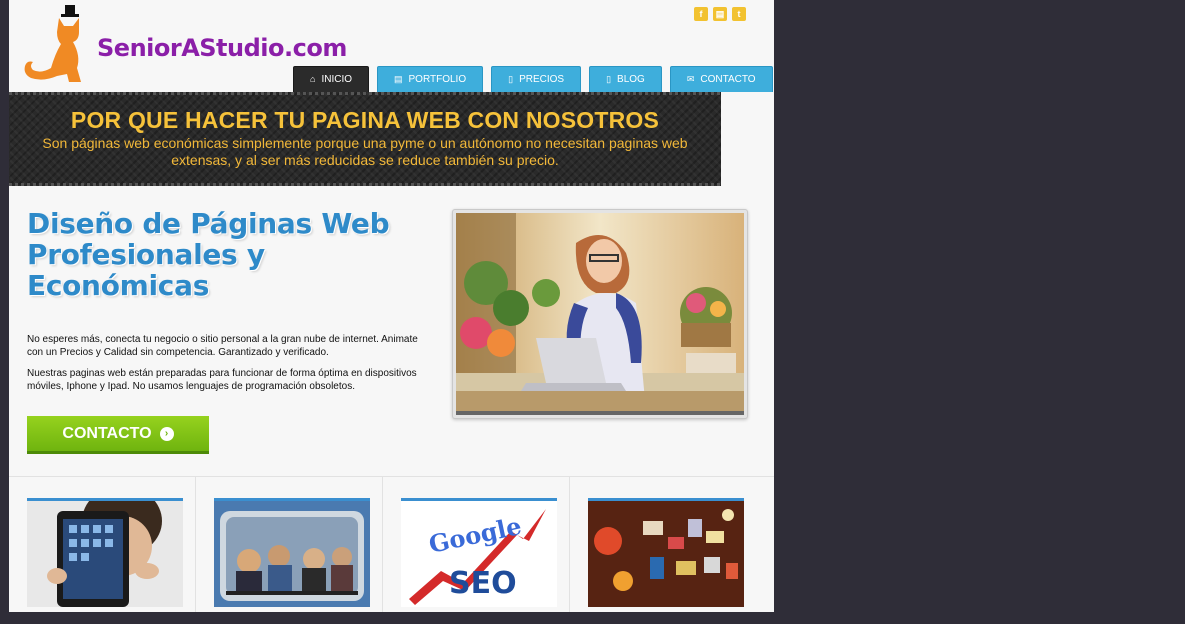  What do you see at coordinates (600, 413) in the screenshot?
I see `image-caption-bar` at bounding box center [600, 413].